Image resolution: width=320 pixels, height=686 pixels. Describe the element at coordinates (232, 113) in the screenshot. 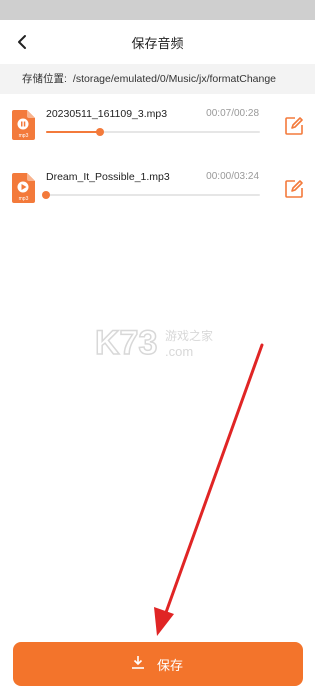

I see `file-time: 00:07/00:28` at that location.